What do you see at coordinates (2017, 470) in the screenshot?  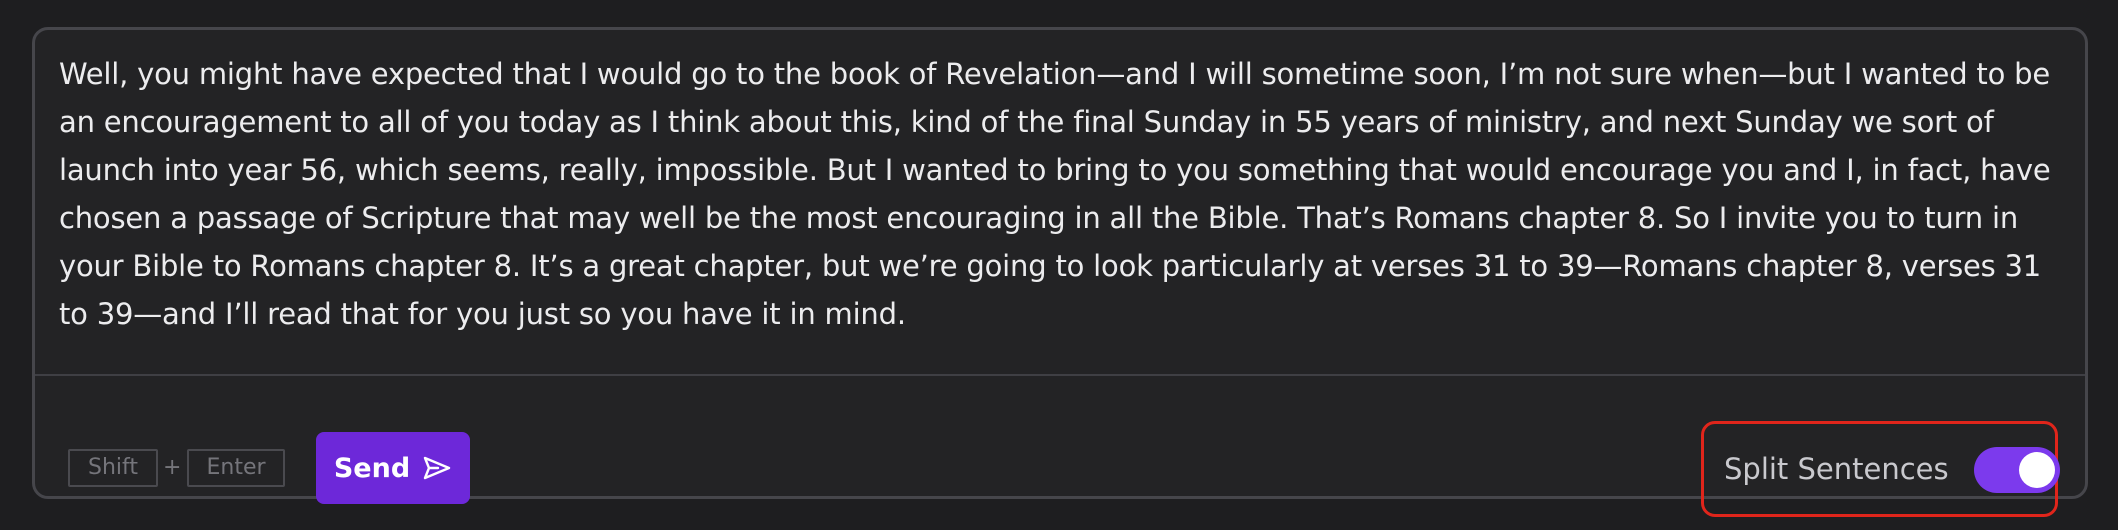 I see `split-sentences-toggle` at bounding box center [2017, 470].